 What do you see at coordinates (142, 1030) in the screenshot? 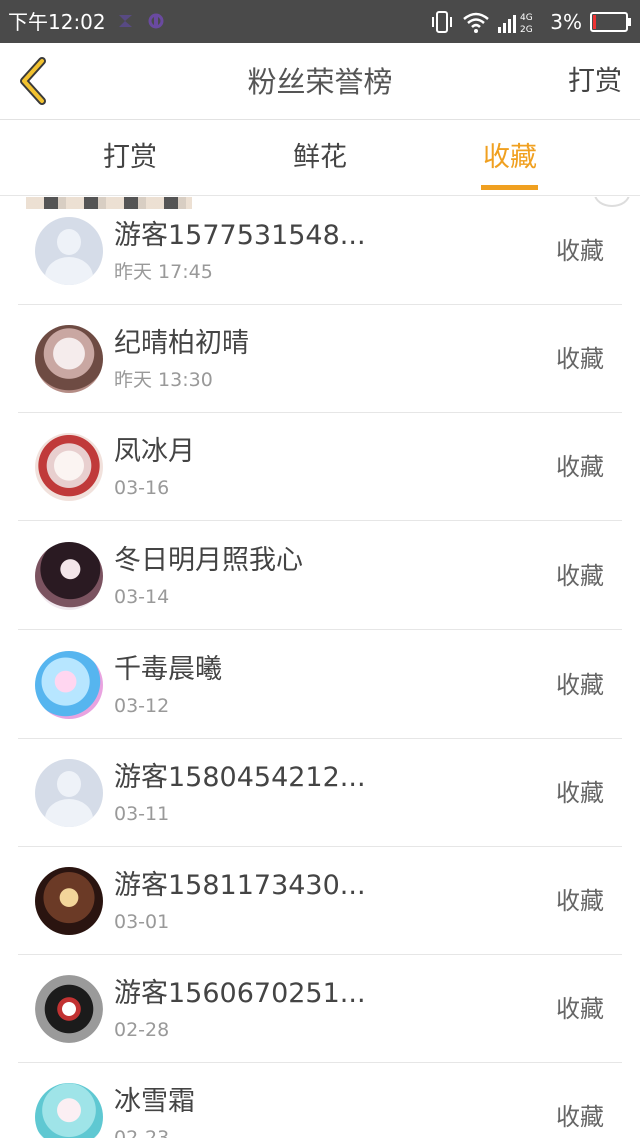
I see `timestamp: 02-28` at bounding box center [142, 1030].